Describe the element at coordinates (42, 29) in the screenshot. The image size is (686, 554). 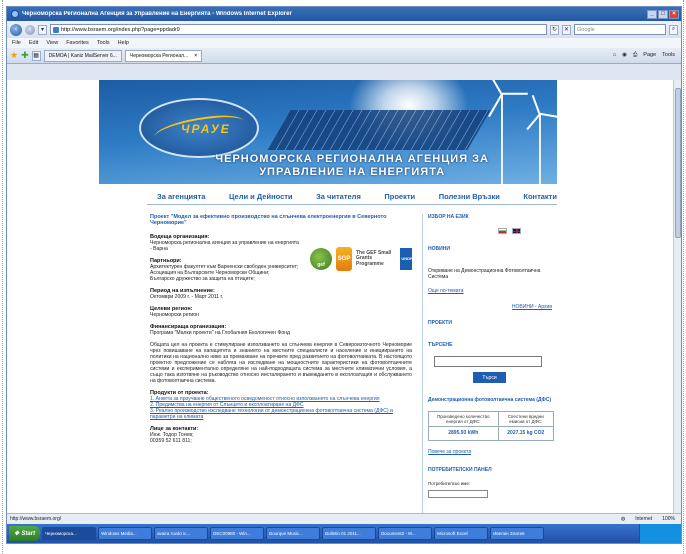
I see `history-dropdown-icon: ▾` at that location.